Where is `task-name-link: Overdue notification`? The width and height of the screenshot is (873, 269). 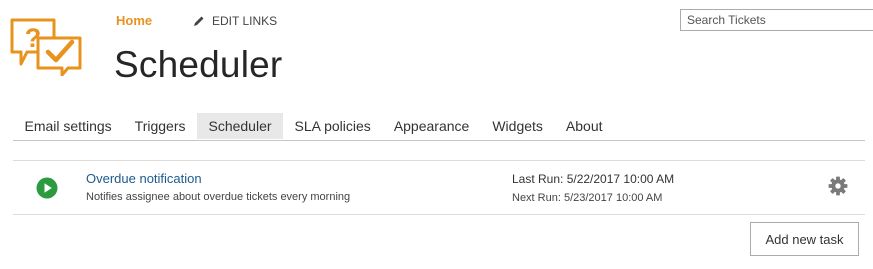
task-name-link: Overdue notification is located at coordinates (144, 178).